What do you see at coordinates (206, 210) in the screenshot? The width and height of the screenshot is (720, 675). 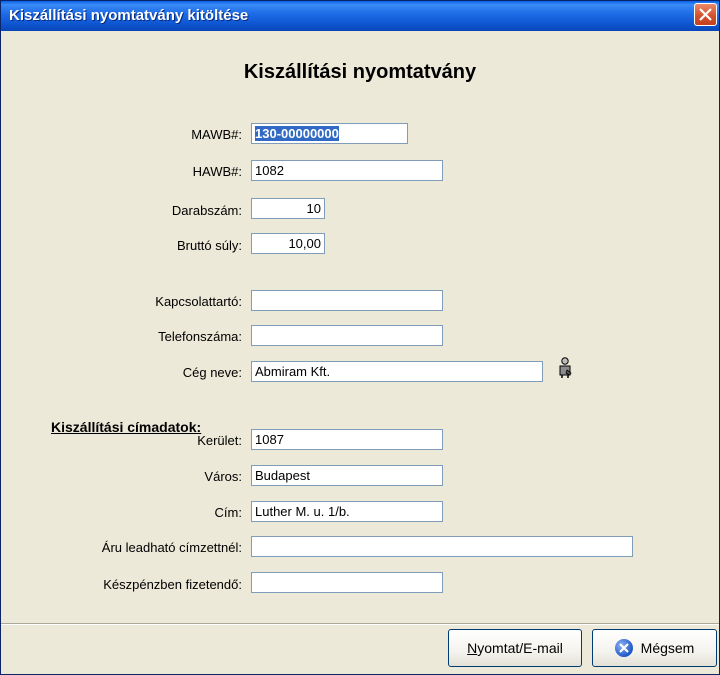 I see `pieces-label: Darabszám:` at bounding box center [206, 210].